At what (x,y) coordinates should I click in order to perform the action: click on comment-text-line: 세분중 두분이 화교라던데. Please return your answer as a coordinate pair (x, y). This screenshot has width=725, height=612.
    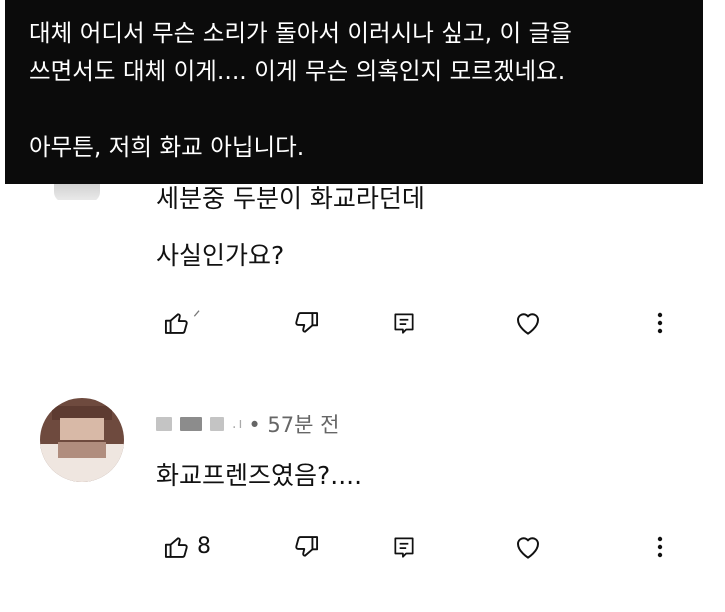
    Looking at the image, I should click on (290, 198).